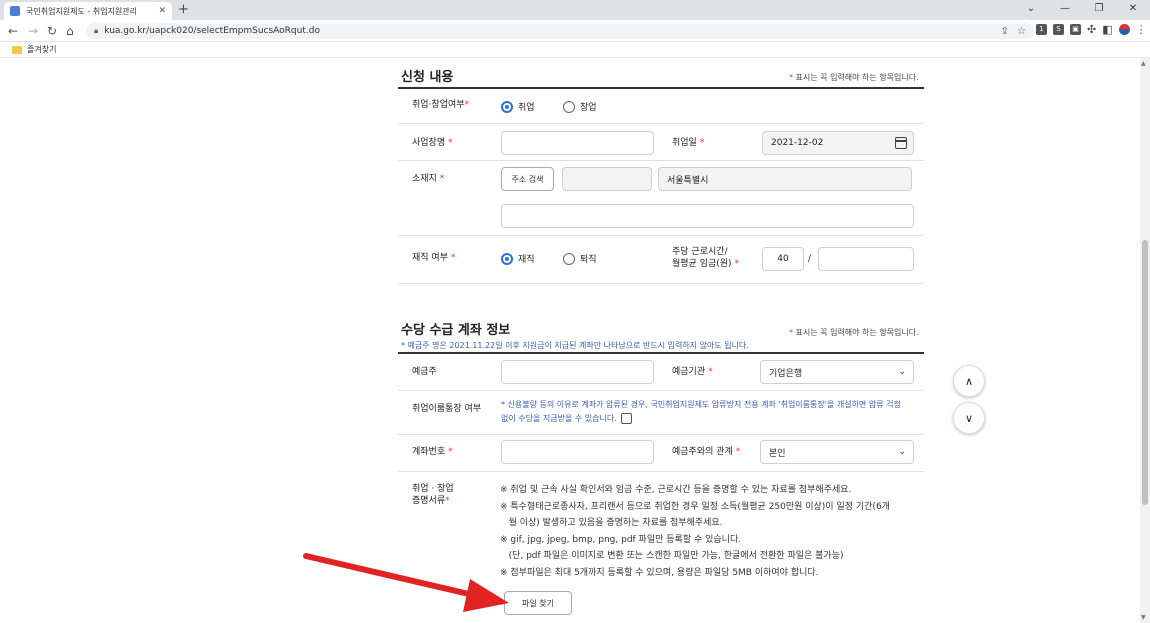  I want to click on hire-date-input: 2021-12-02, so click(838, 143).